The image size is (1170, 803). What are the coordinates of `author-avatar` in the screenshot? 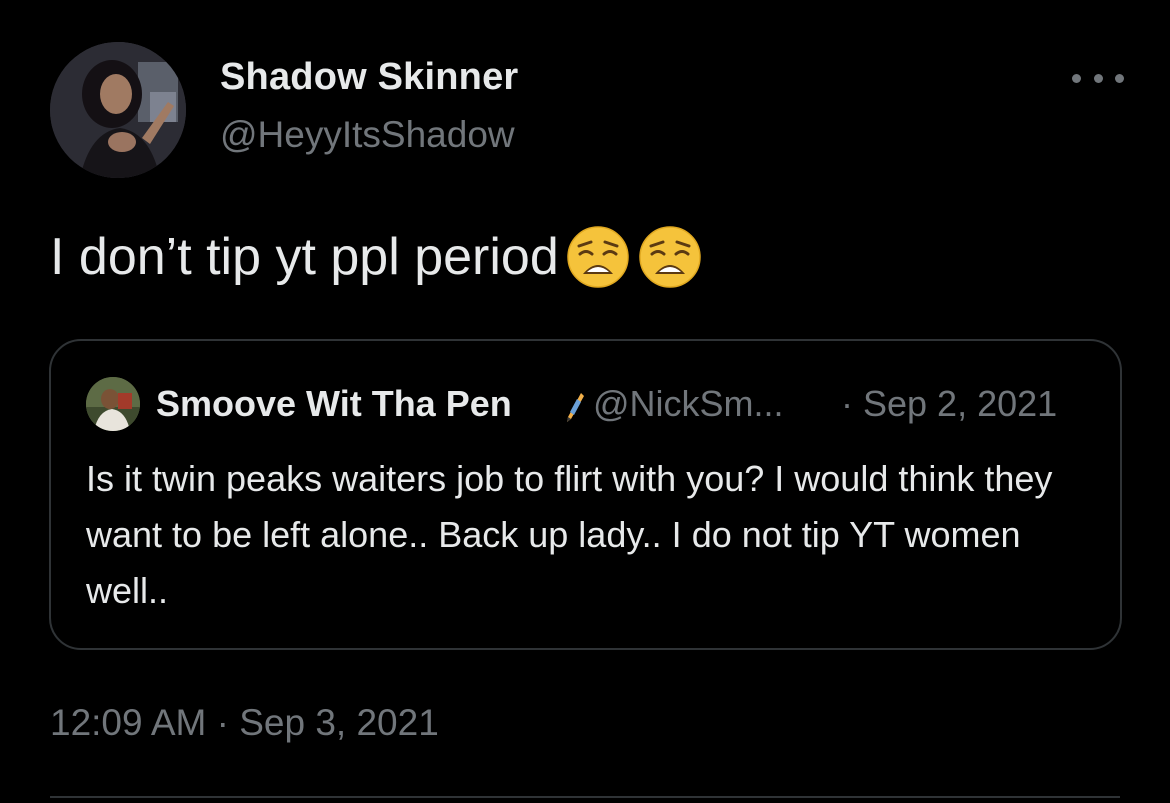 It's located at (118, 110).